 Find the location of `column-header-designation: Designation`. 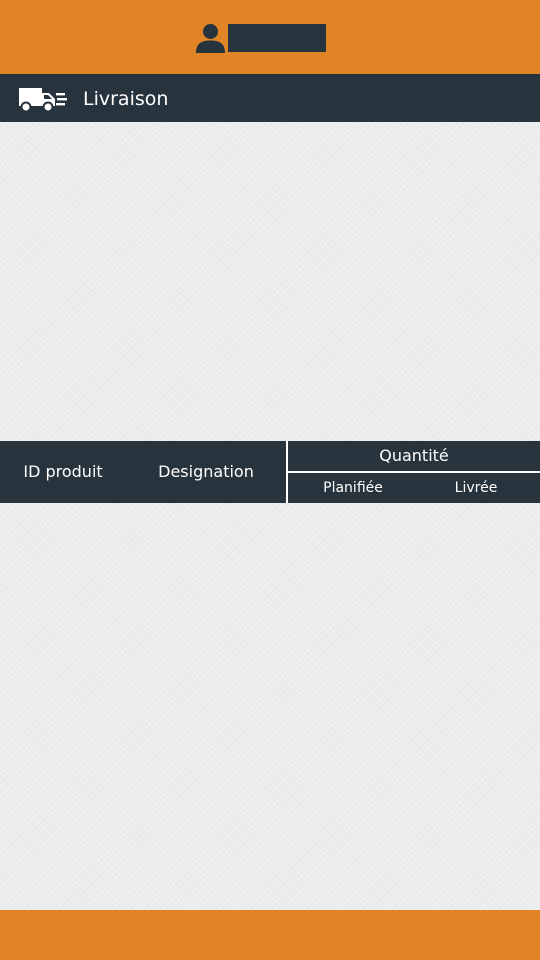

column-header-designation: Designation is located at coordinates (206, 472).